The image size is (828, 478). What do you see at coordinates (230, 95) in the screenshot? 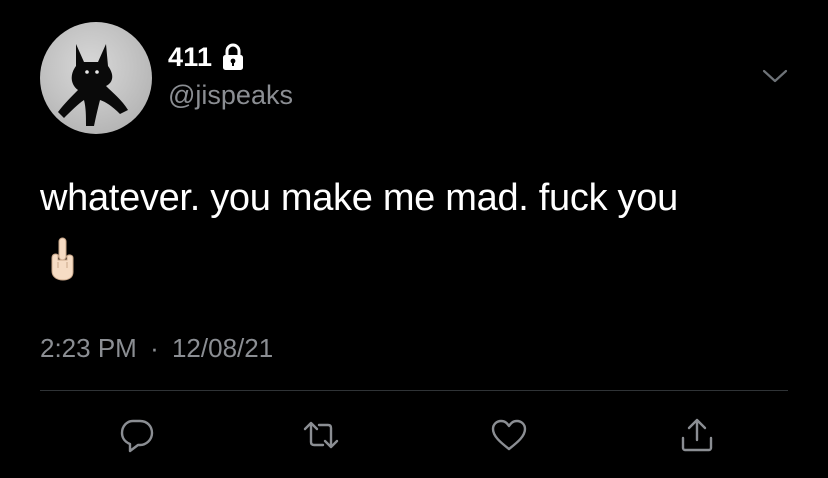
I see `handle: @jispeaks` at bounding box center [230, 95].